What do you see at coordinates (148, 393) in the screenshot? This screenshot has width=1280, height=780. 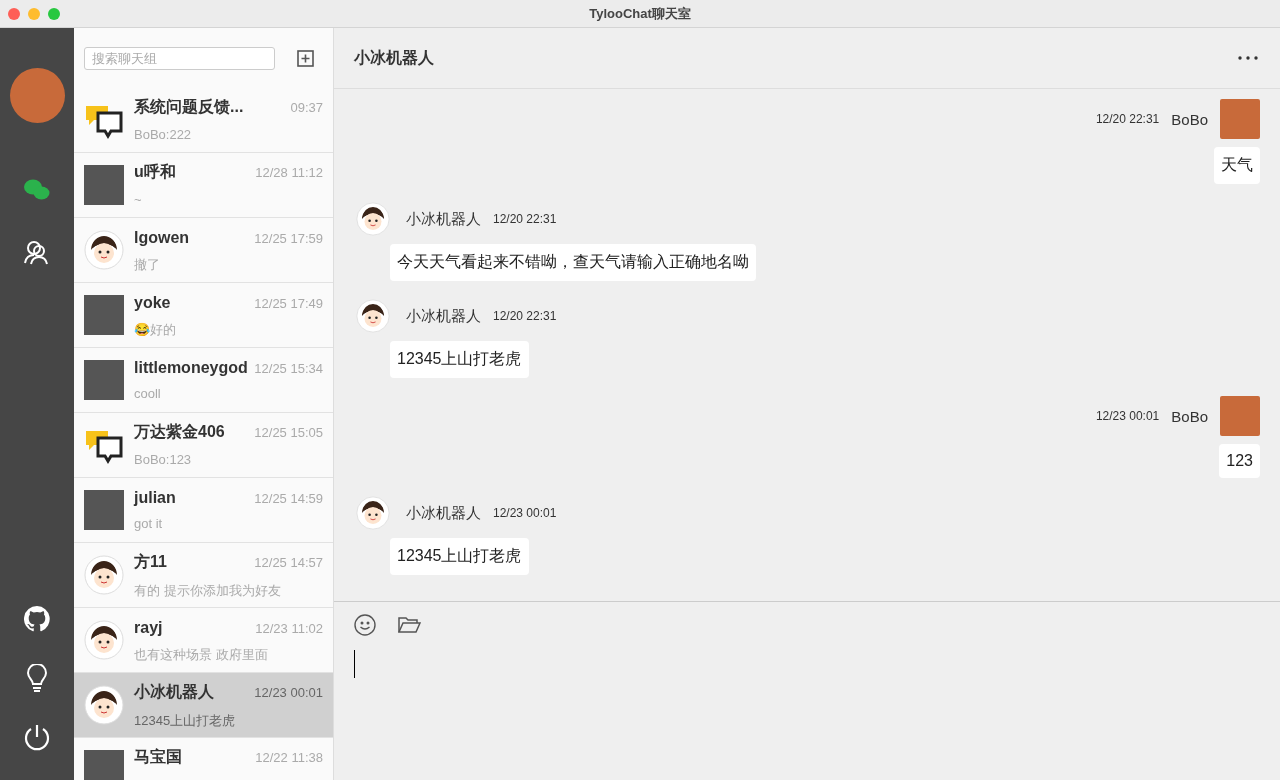 I see `chat-preview: cooll` at bounding box center [148, 393].